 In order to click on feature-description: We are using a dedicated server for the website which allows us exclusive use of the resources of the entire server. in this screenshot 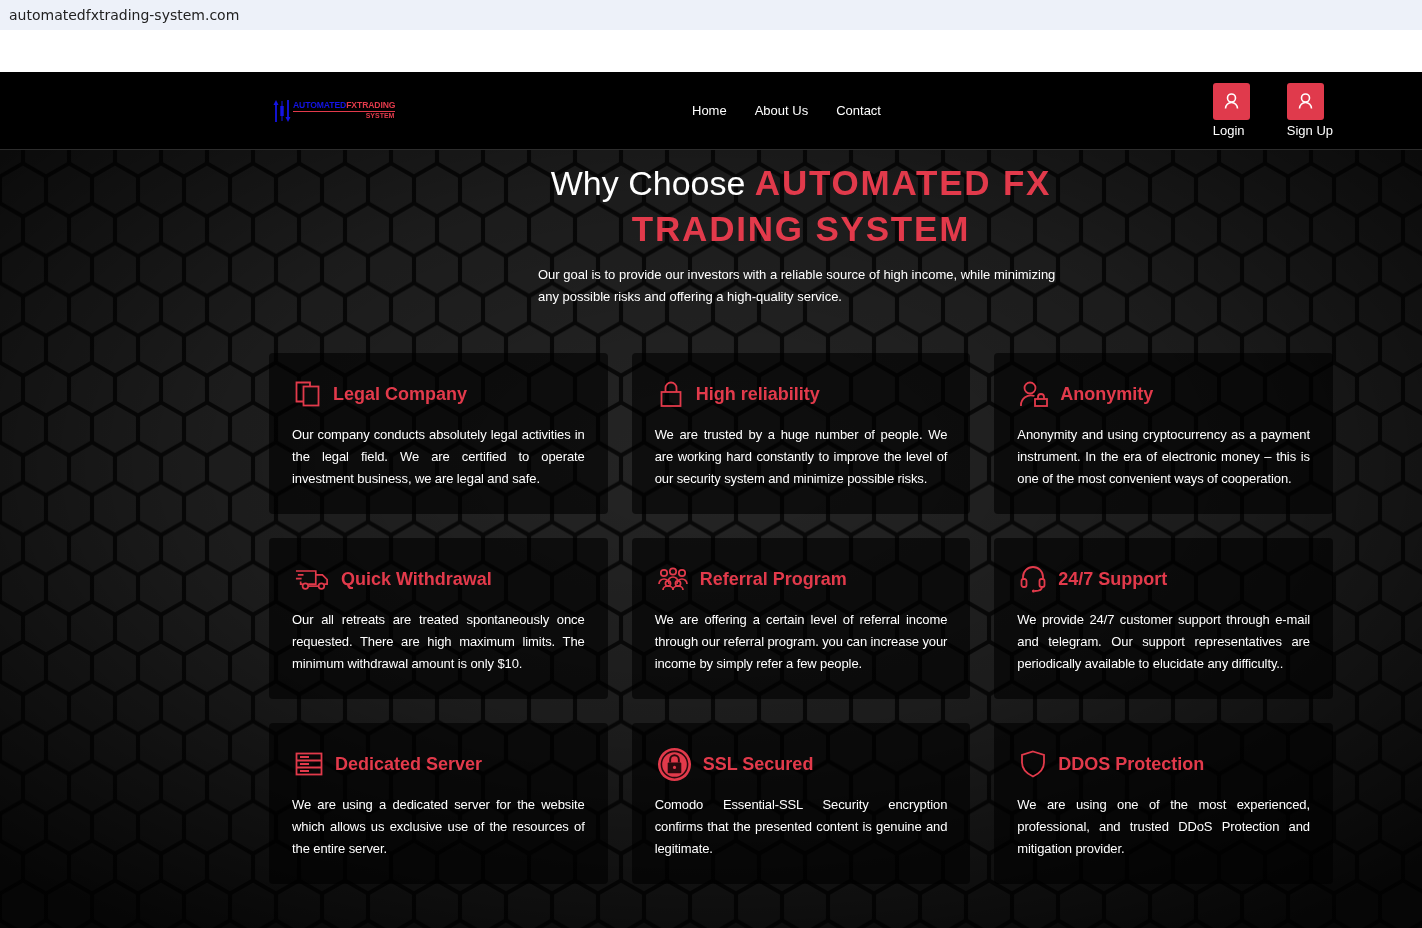, I will do `click(438, 827)`.